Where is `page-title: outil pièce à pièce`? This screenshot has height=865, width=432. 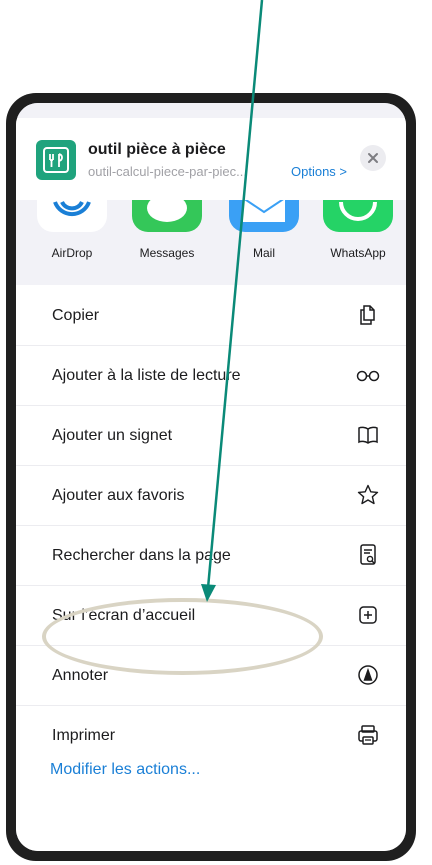
page-title: outil pièce à pièce is located at coordinates (157, 149).